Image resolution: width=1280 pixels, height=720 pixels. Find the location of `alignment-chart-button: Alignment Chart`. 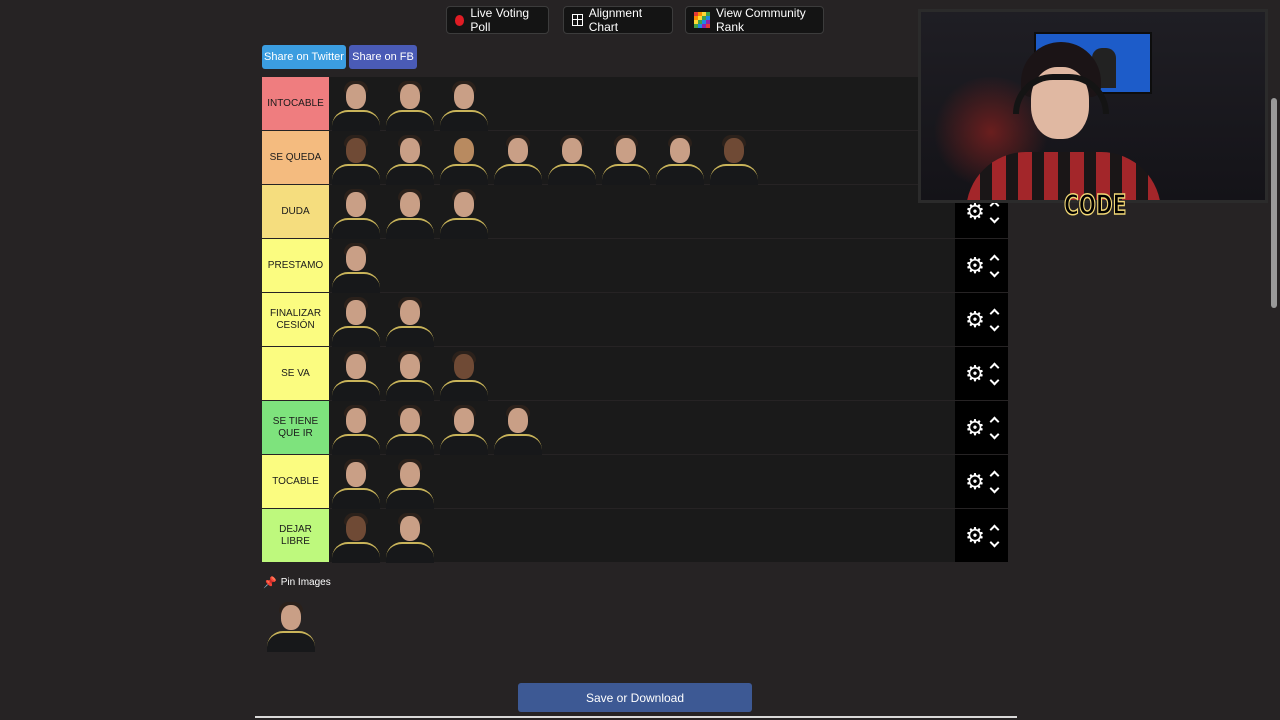

alignment-chart-button: Alignment Chart is located at coordinates (618, 20).